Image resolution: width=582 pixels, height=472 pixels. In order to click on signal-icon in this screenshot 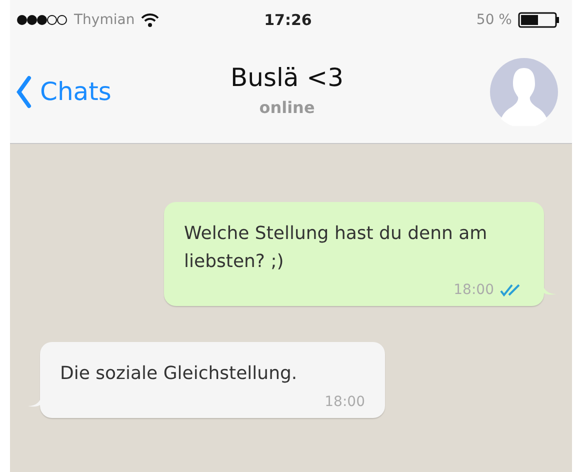, I will do `click(42, 20)`.